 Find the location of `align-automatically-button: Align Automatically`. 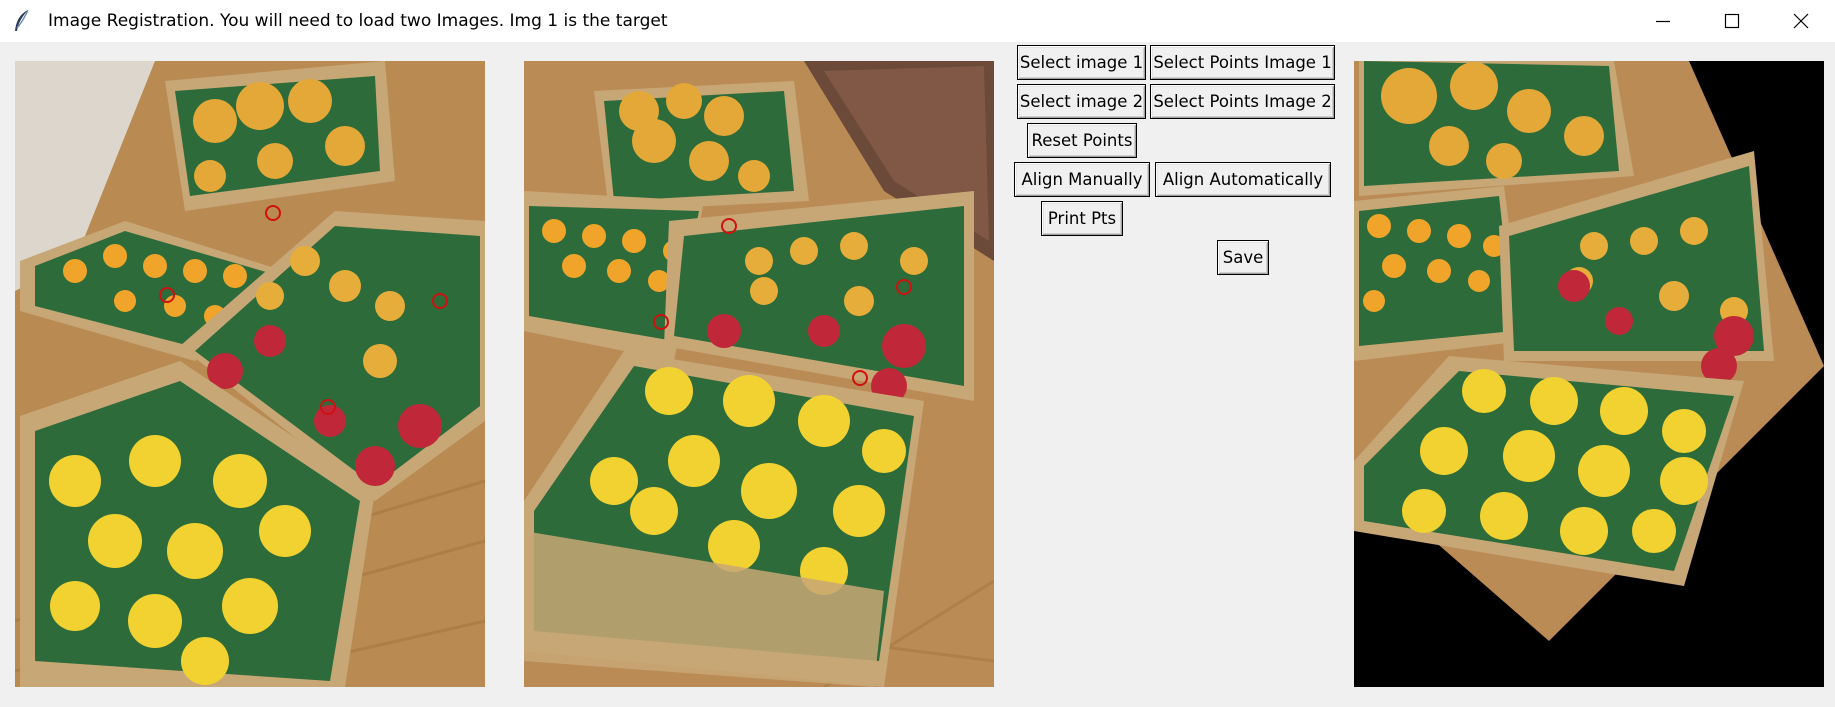

align-automatically-button: Align Automatically is located at coordinates (1243, 179).